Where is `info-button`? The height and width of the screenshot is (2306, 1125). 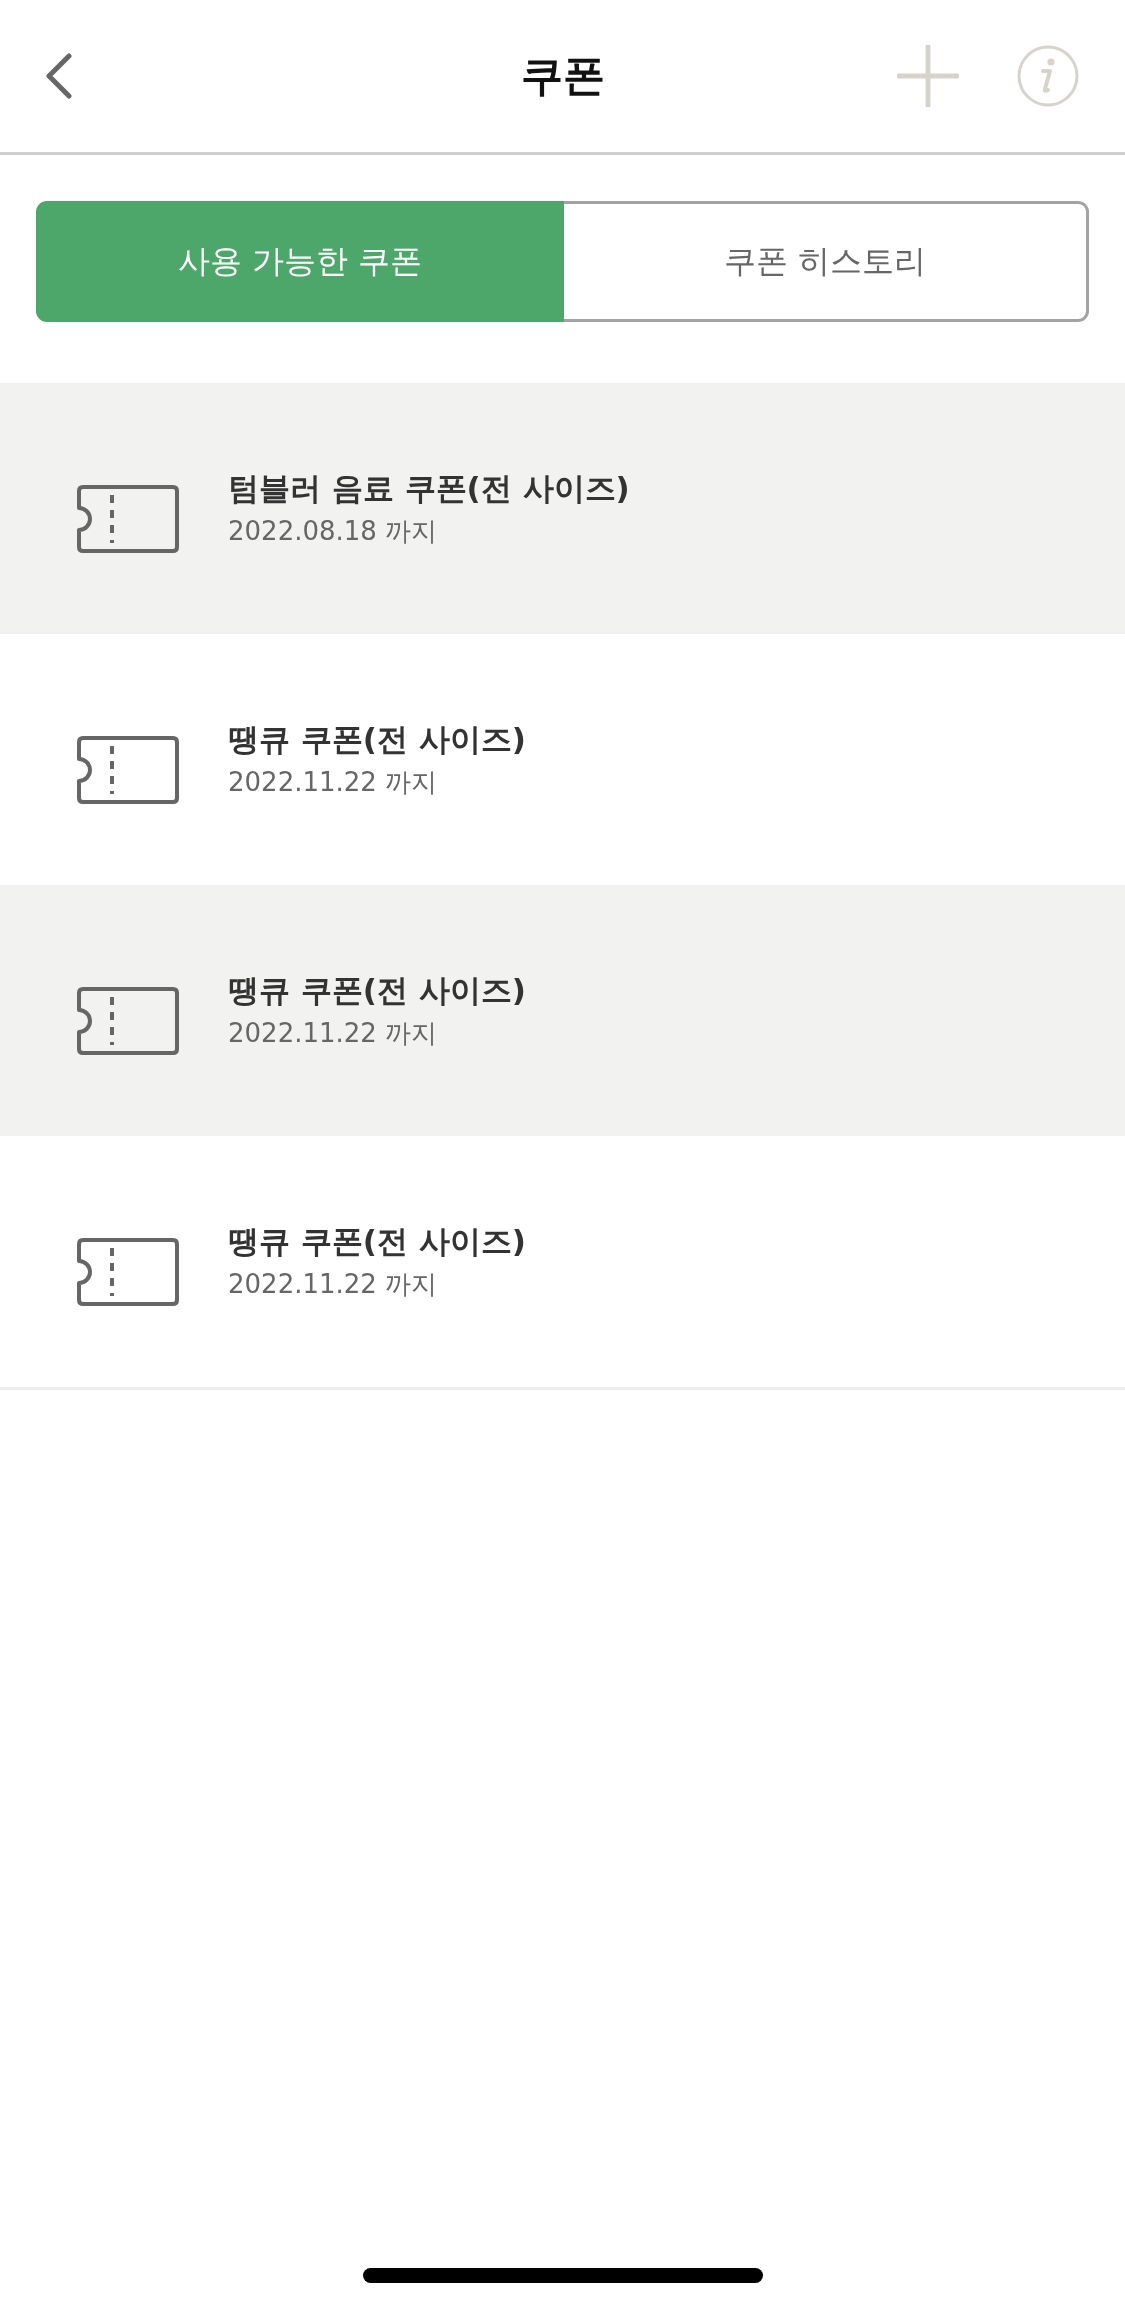
info-button is located at coordinates (1048, 76).